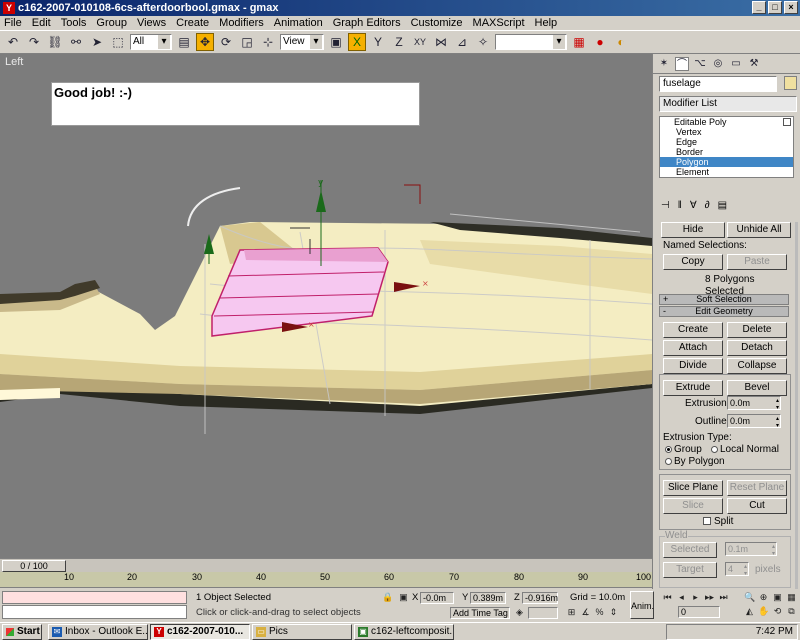  I want to click on attach-button: Attach, so click(693, 348).